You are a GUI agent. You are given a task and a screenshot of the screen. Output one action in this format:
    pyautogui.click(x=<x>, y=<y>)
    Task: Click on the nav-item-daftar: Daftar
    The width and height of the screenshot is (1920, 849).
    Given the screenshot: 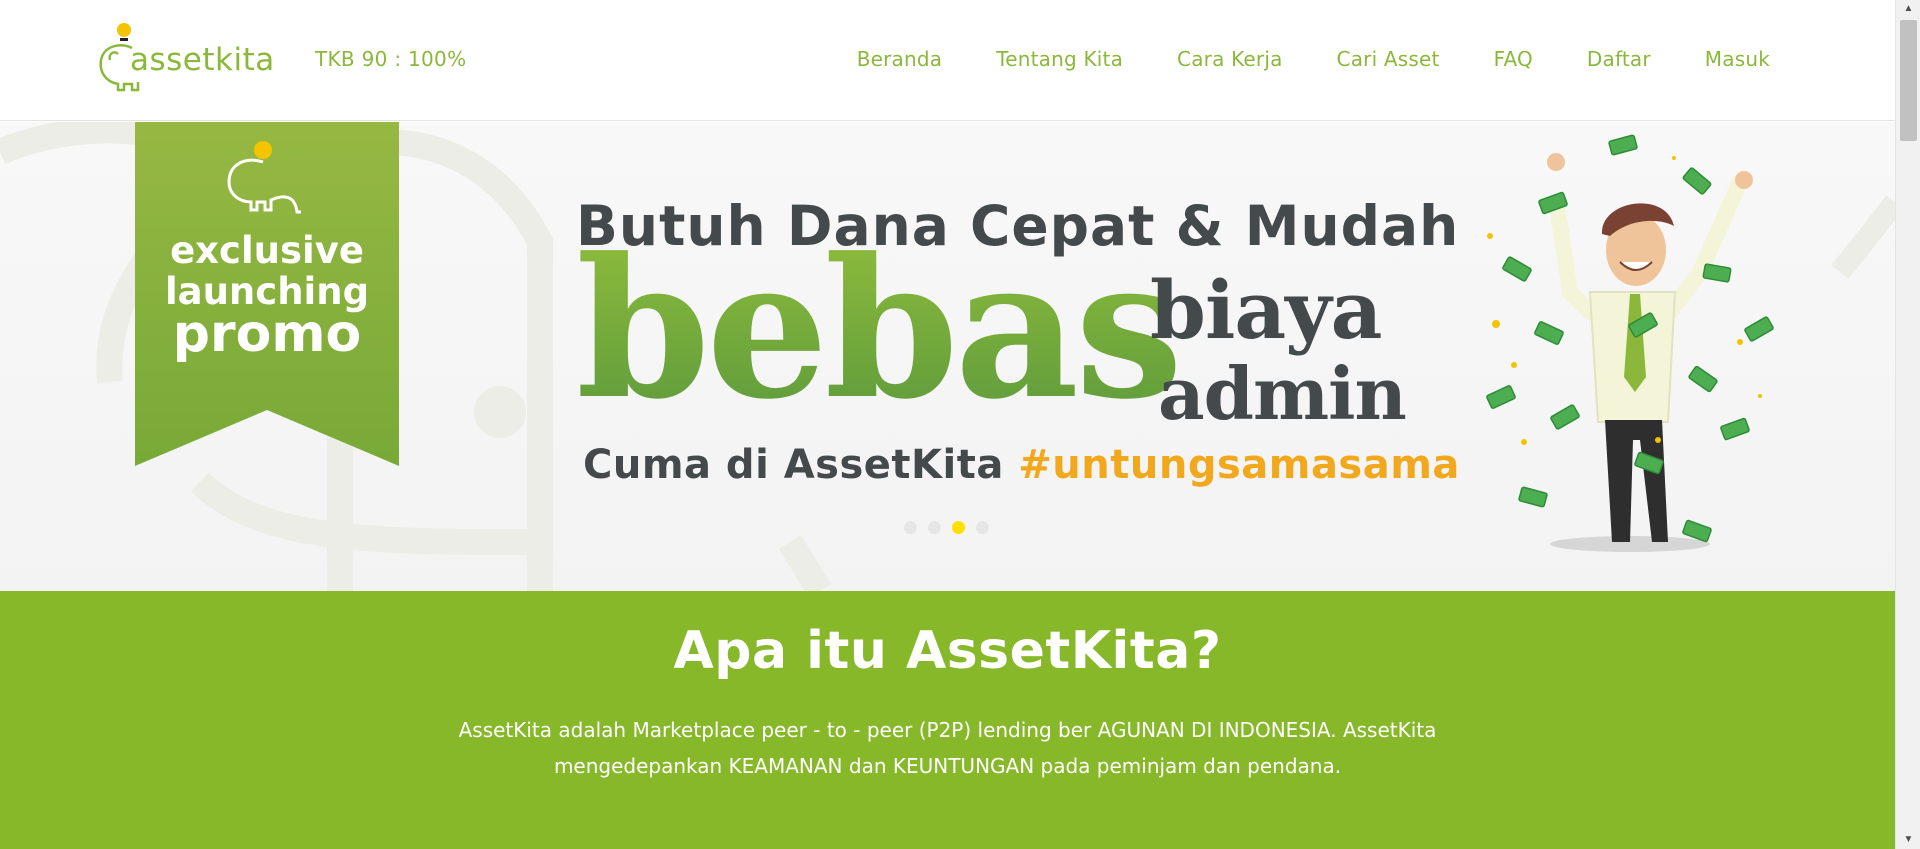 What is the action you would take?
    pyautogui.click(x=1619, y=59)
    